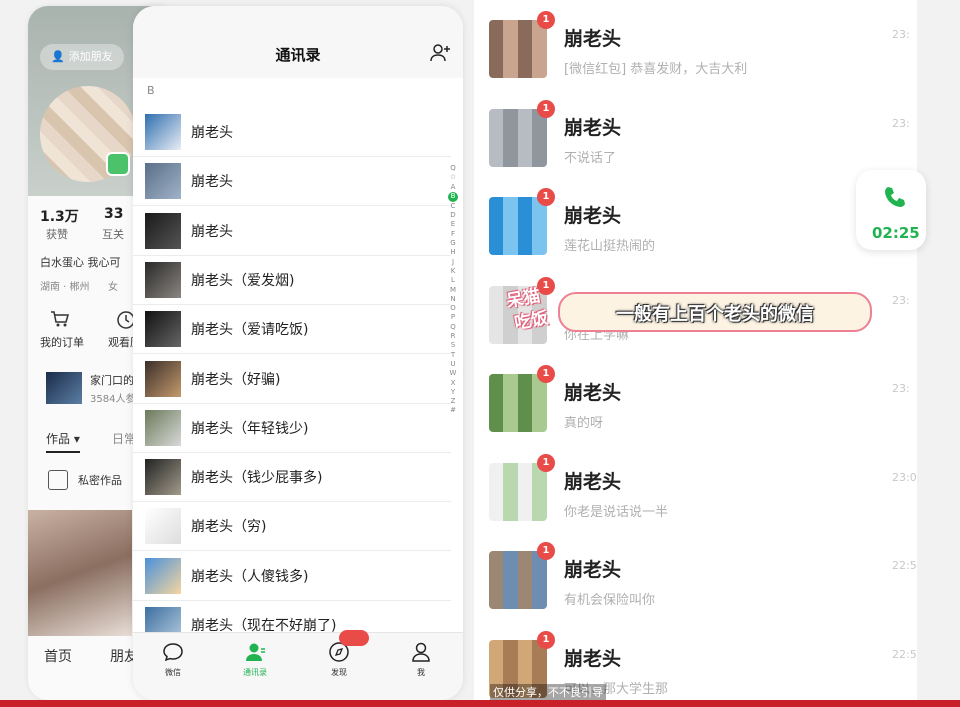  I want to click on add-friend-button: 👤 添加朋友, so click(82, 57).